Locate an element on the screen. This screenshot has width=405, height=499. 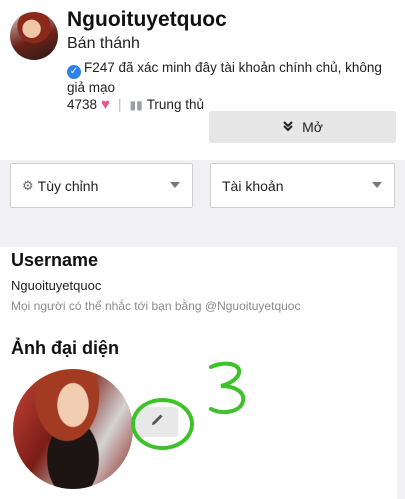
verified-icon: ✓ is located at coordinates (74, 72).